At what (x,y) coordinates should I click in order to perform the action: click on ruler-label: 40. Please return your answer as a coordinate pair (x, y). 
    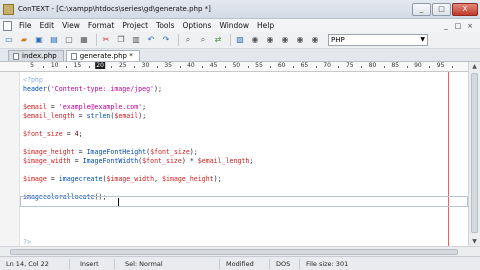
    Looking at the image, I should click on (191, 65).